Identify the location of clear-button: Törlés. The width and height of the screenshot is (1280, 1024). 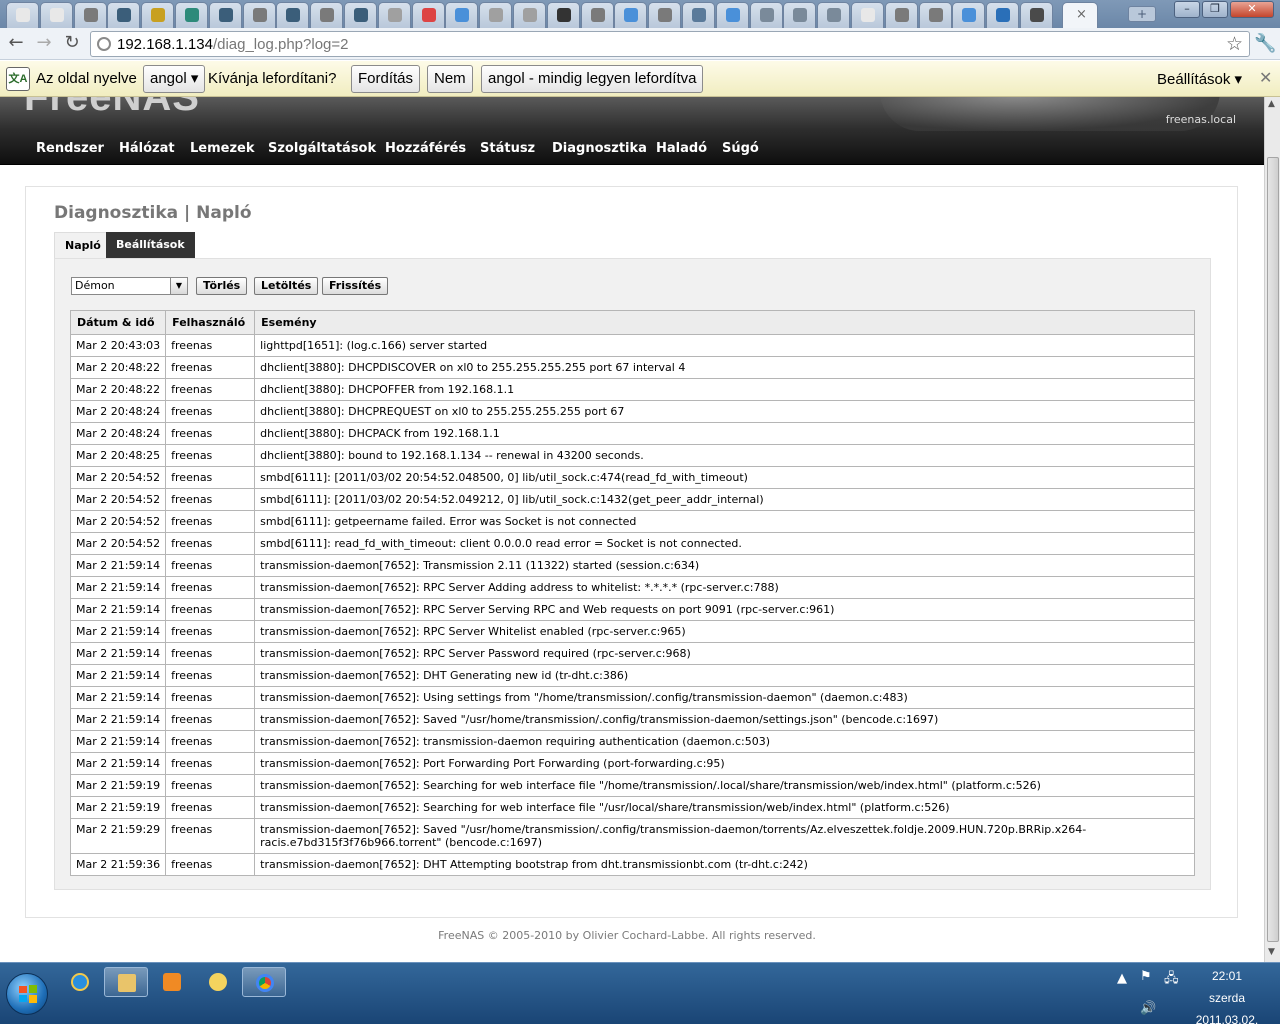
(222, 286).